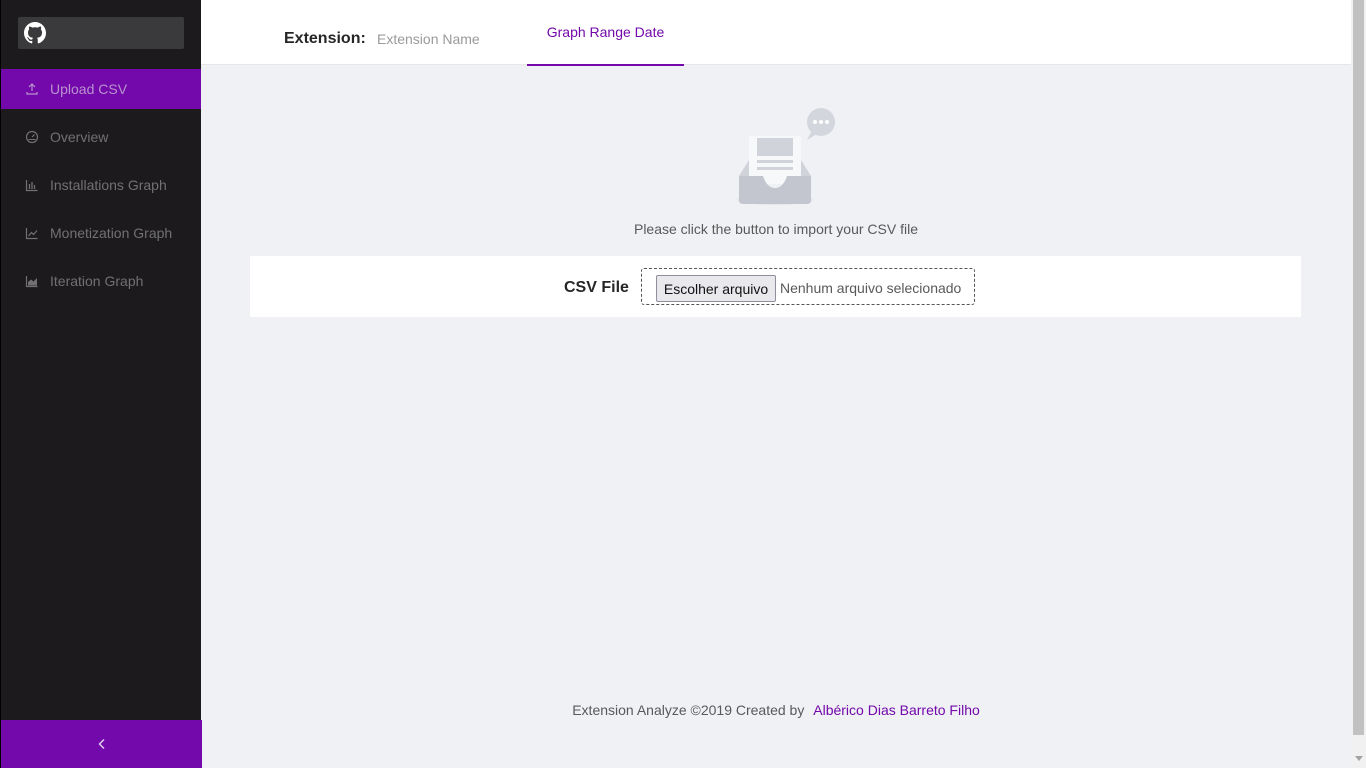 The height and width of the screenshot is (768, 1366). I want to click on bar-chart-icon, so click(32, 185).